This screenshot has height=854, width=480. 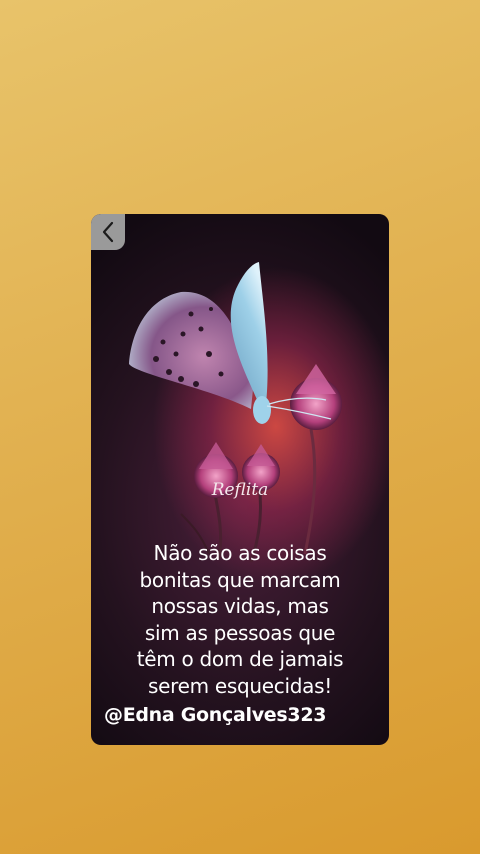 What do you see at coordinates (240, 659) in the screenshot?
I see `quote-line: têm o dom de jamais` at bounding box center [240, 659].